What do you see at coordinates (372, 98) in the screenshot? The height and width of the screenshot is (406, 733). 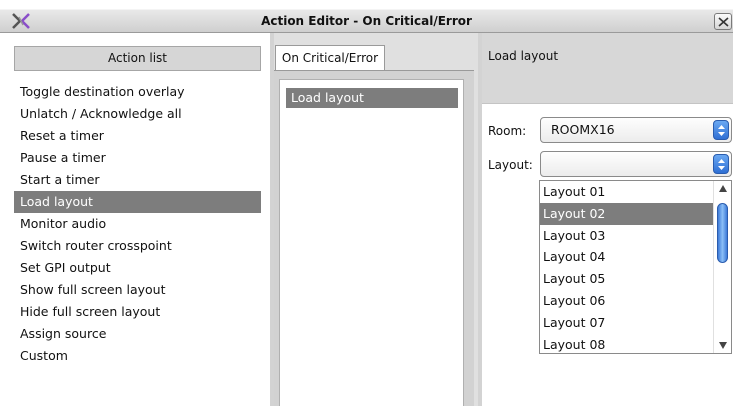 I see `event-action-item: Load layout` at bounding box center [372, 98].